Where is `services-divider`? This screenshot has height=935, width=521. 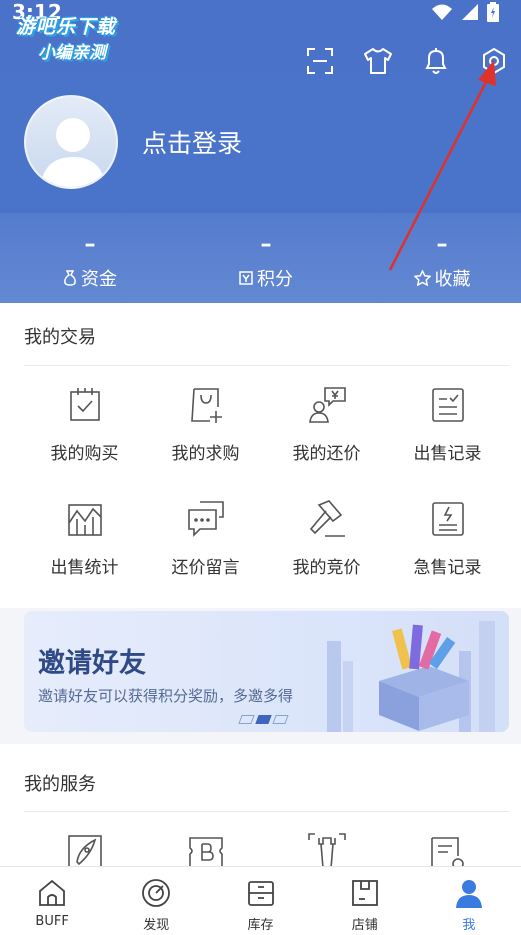 services-divider is located at coordinates (266, 811).